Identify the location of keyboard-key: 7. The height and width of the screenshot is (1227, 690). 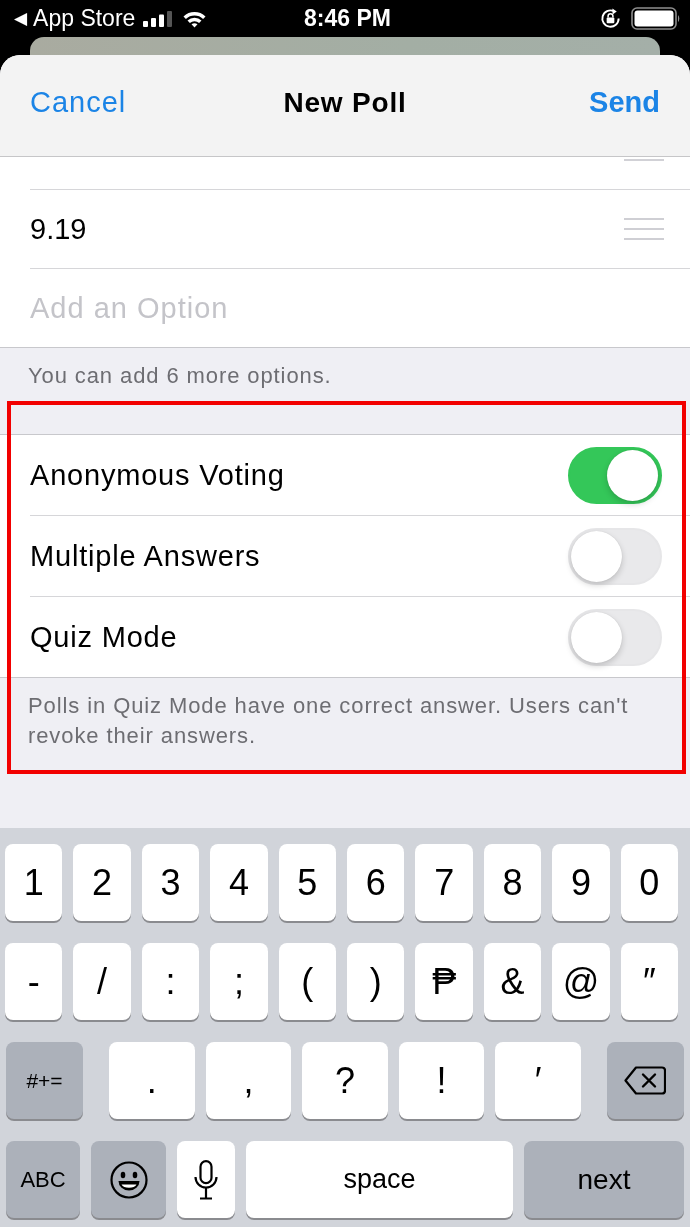
(444, 882).